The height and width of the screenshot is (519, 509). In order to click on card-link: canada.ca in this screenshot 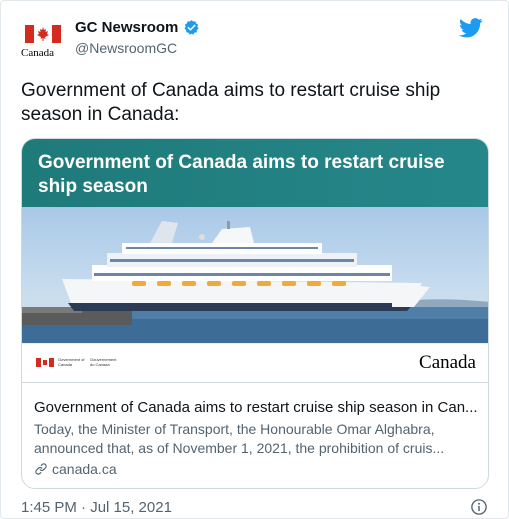, I will do `click(75, 469)`.